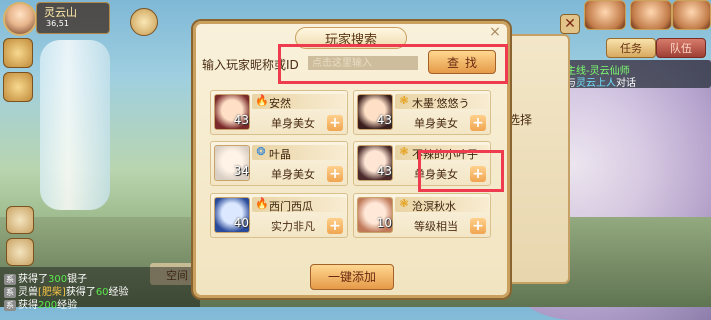 This screenshot has width=711, height=320. Describe the element at coordinates (280, 154) in the screenshot. I see `player-name: 叶晶` at that location.